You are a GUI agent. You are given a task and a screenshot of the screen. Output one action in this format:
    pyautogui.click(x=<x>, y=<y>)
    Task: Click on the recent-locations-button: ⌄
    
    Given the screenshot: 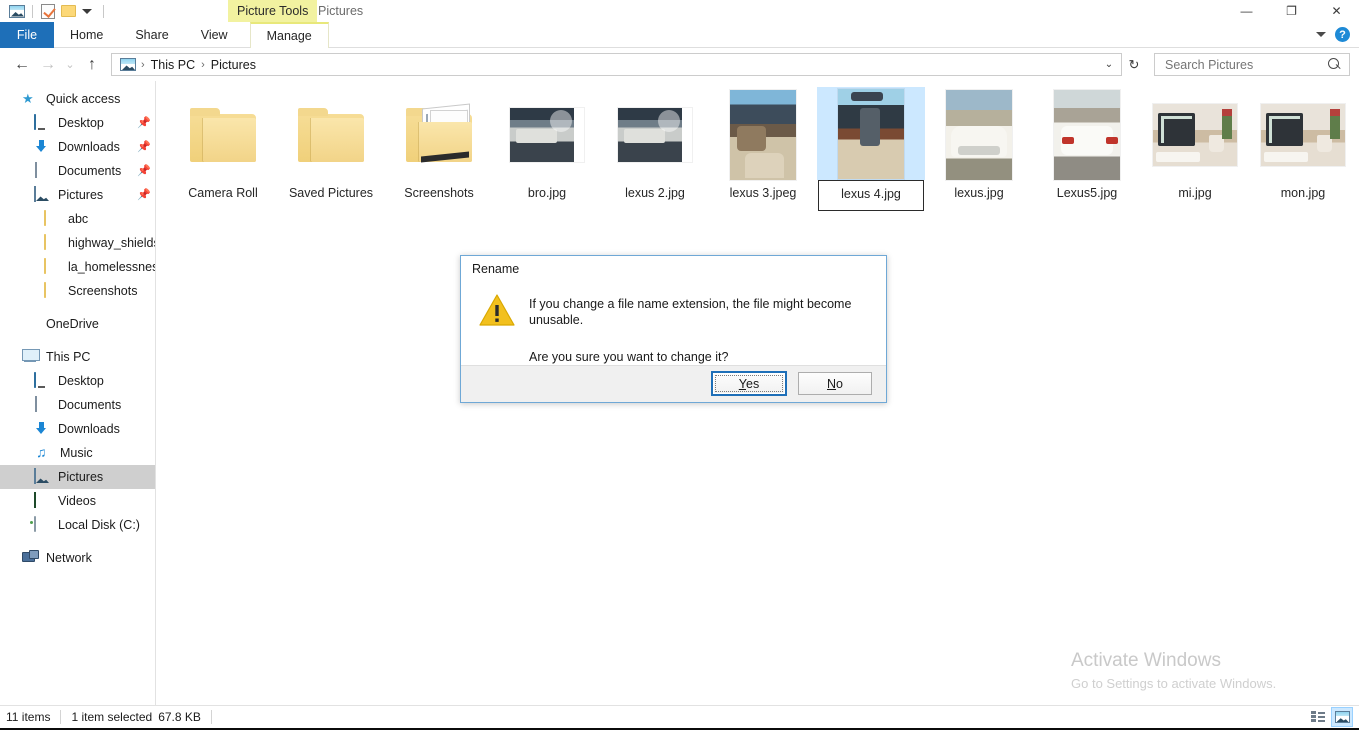 What is the action you would take?
    pyautogui.click(x=70, y=65)
    